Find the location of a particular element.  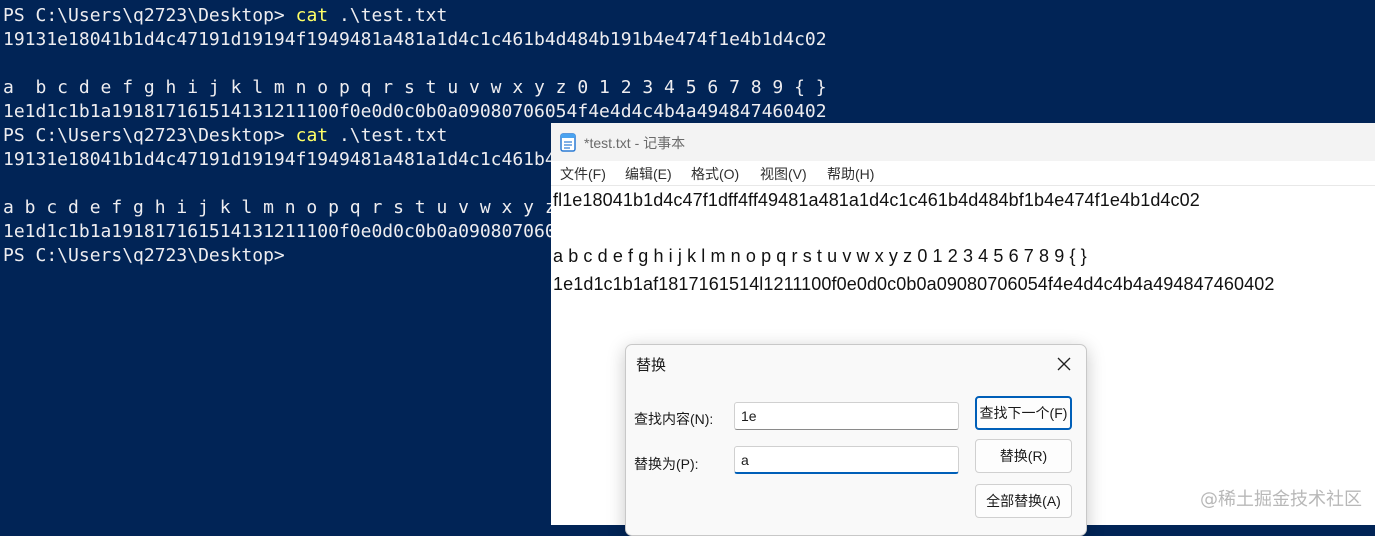

replace-input is located at coordinates (846, 460).